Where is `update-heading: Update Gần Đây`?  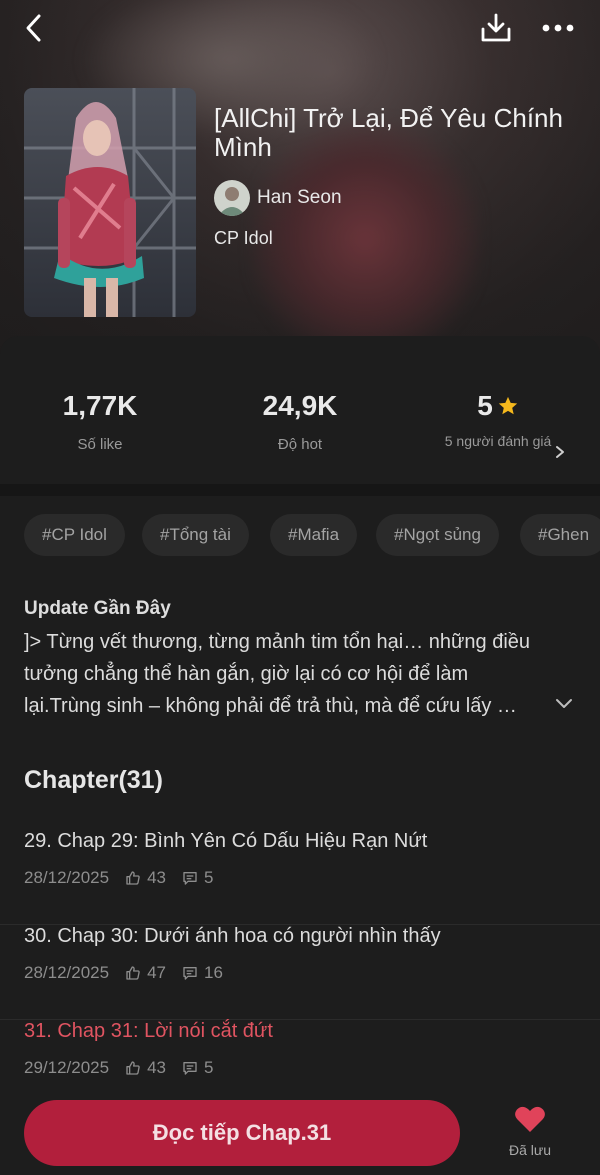 update-heading: Update Gần Đây is located at coordinates (97, 608).